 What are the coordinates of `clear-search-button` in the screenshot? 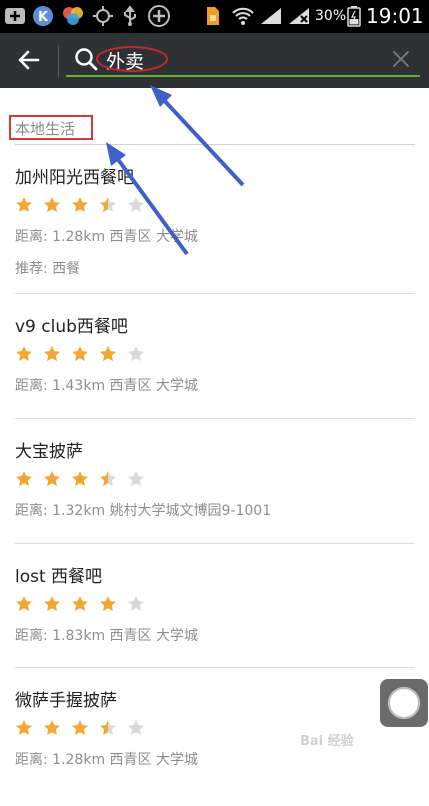 It's located at (401, 59).